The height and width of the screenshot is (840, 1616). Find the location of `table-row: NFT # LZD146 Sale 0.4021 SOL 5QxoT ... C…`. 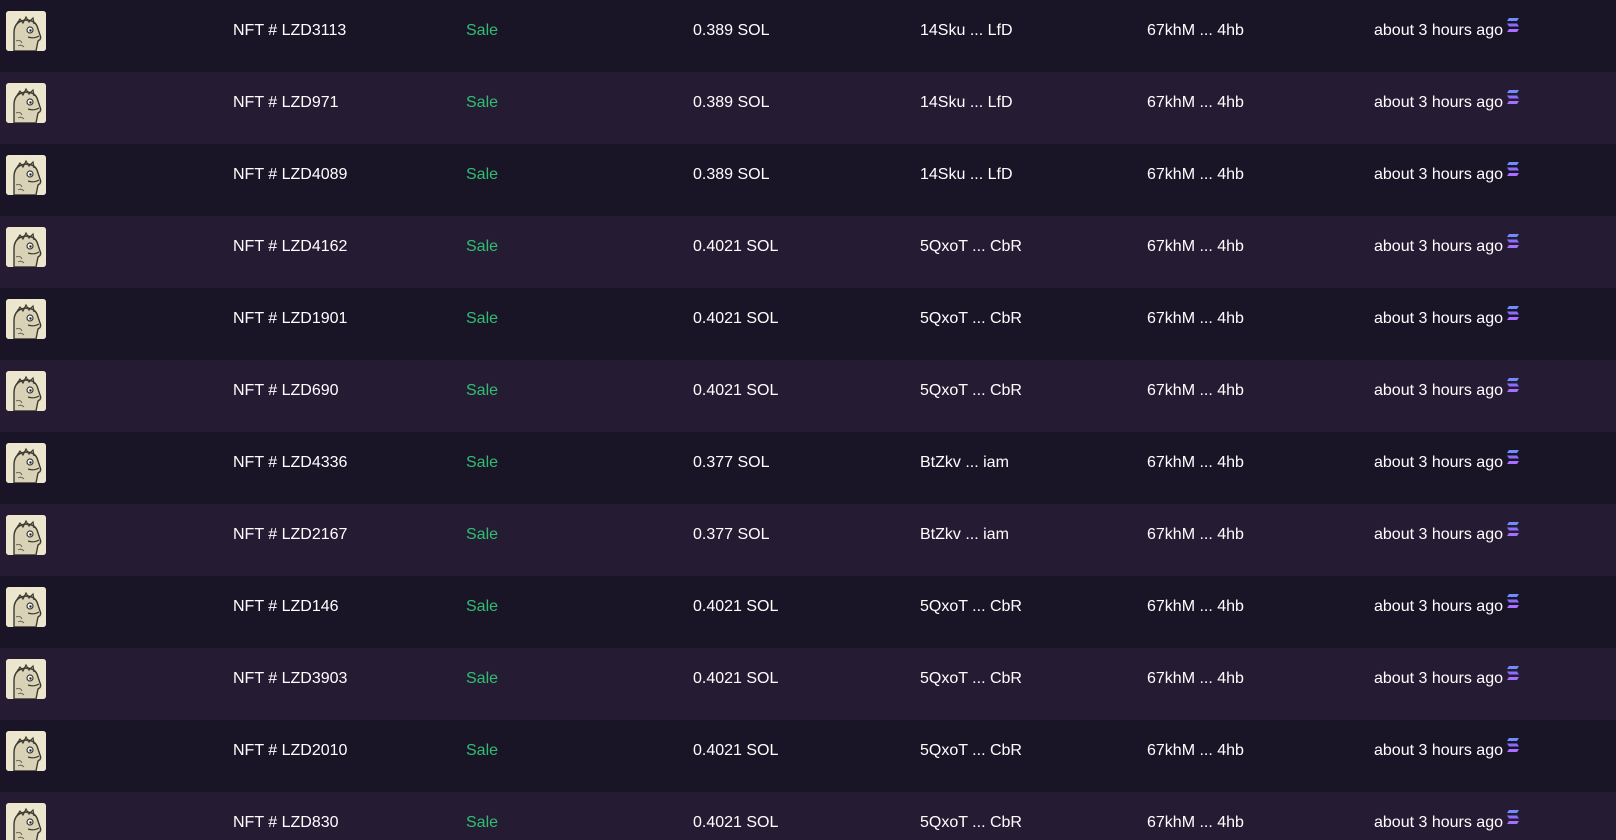

table-row: NFT # LZD146 Sale 0.4021 SOL 5QxoT ... C… is located at coordinates (808, 612).